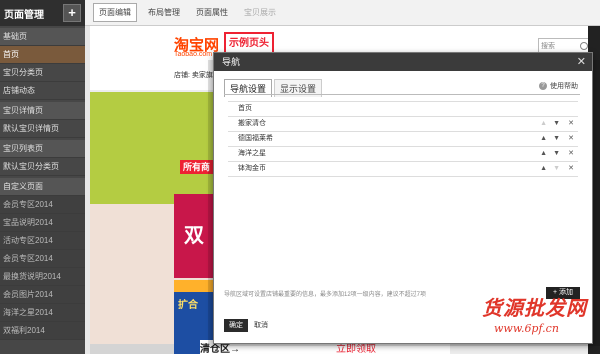 The image size is (600, 354). I want to click on sidebar-page-item: 双福利2014, so click(42, 331).